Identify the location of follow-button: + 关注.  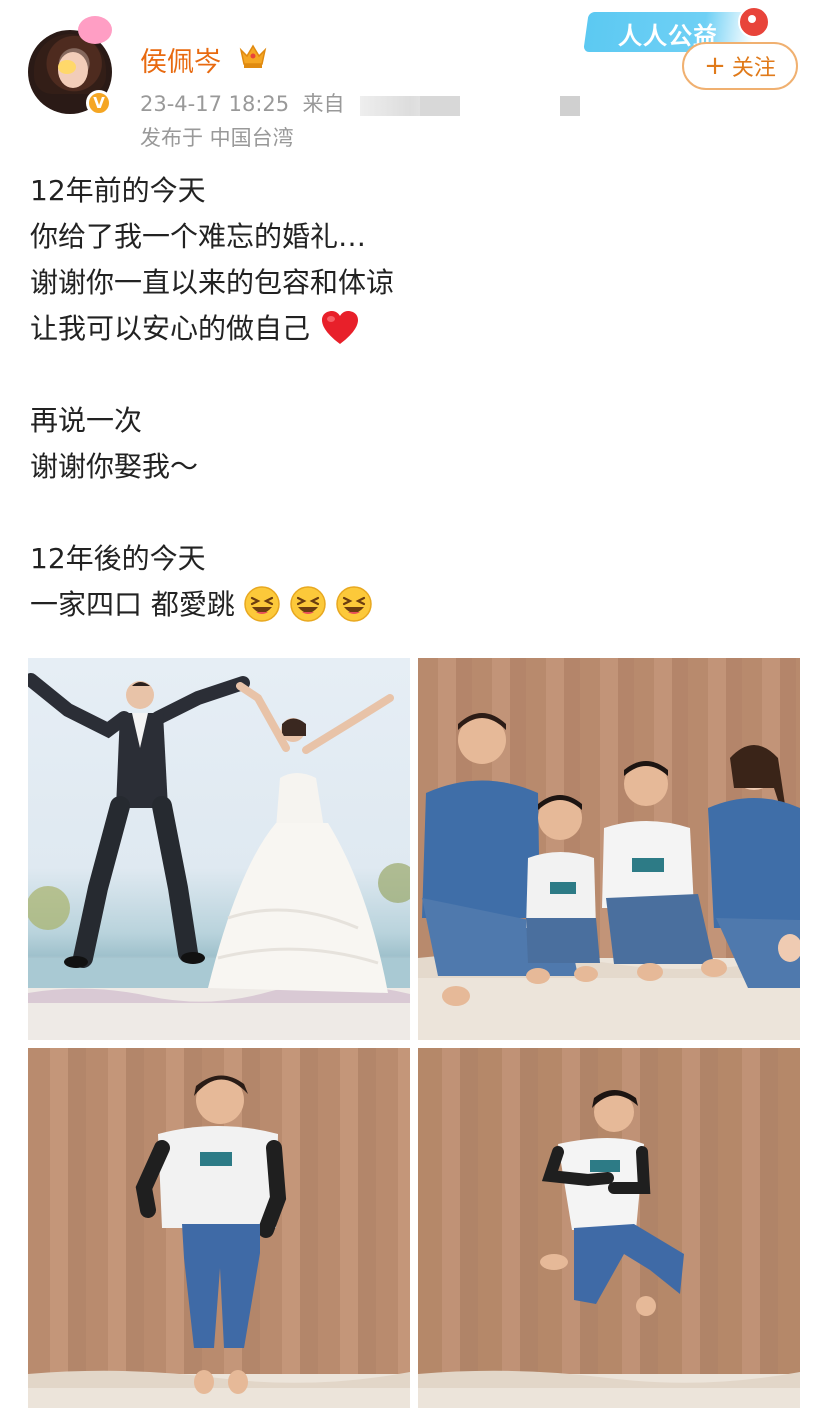
(740, 66).